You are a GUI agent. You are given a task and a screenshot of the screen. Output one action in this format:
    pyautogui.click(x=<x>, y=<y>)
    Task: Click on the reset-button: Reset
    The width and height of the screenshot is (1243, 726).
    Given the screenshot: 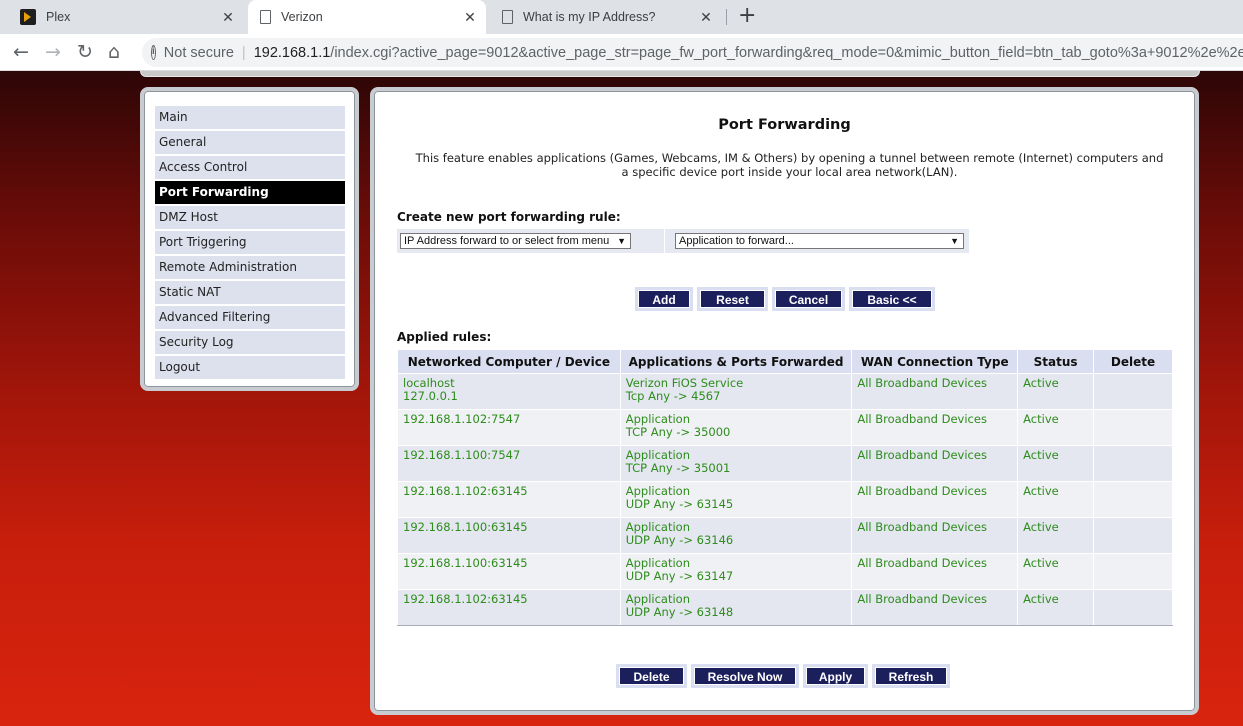 What is the action you would take?
    pyautogui.click(x=732, y=299)
    